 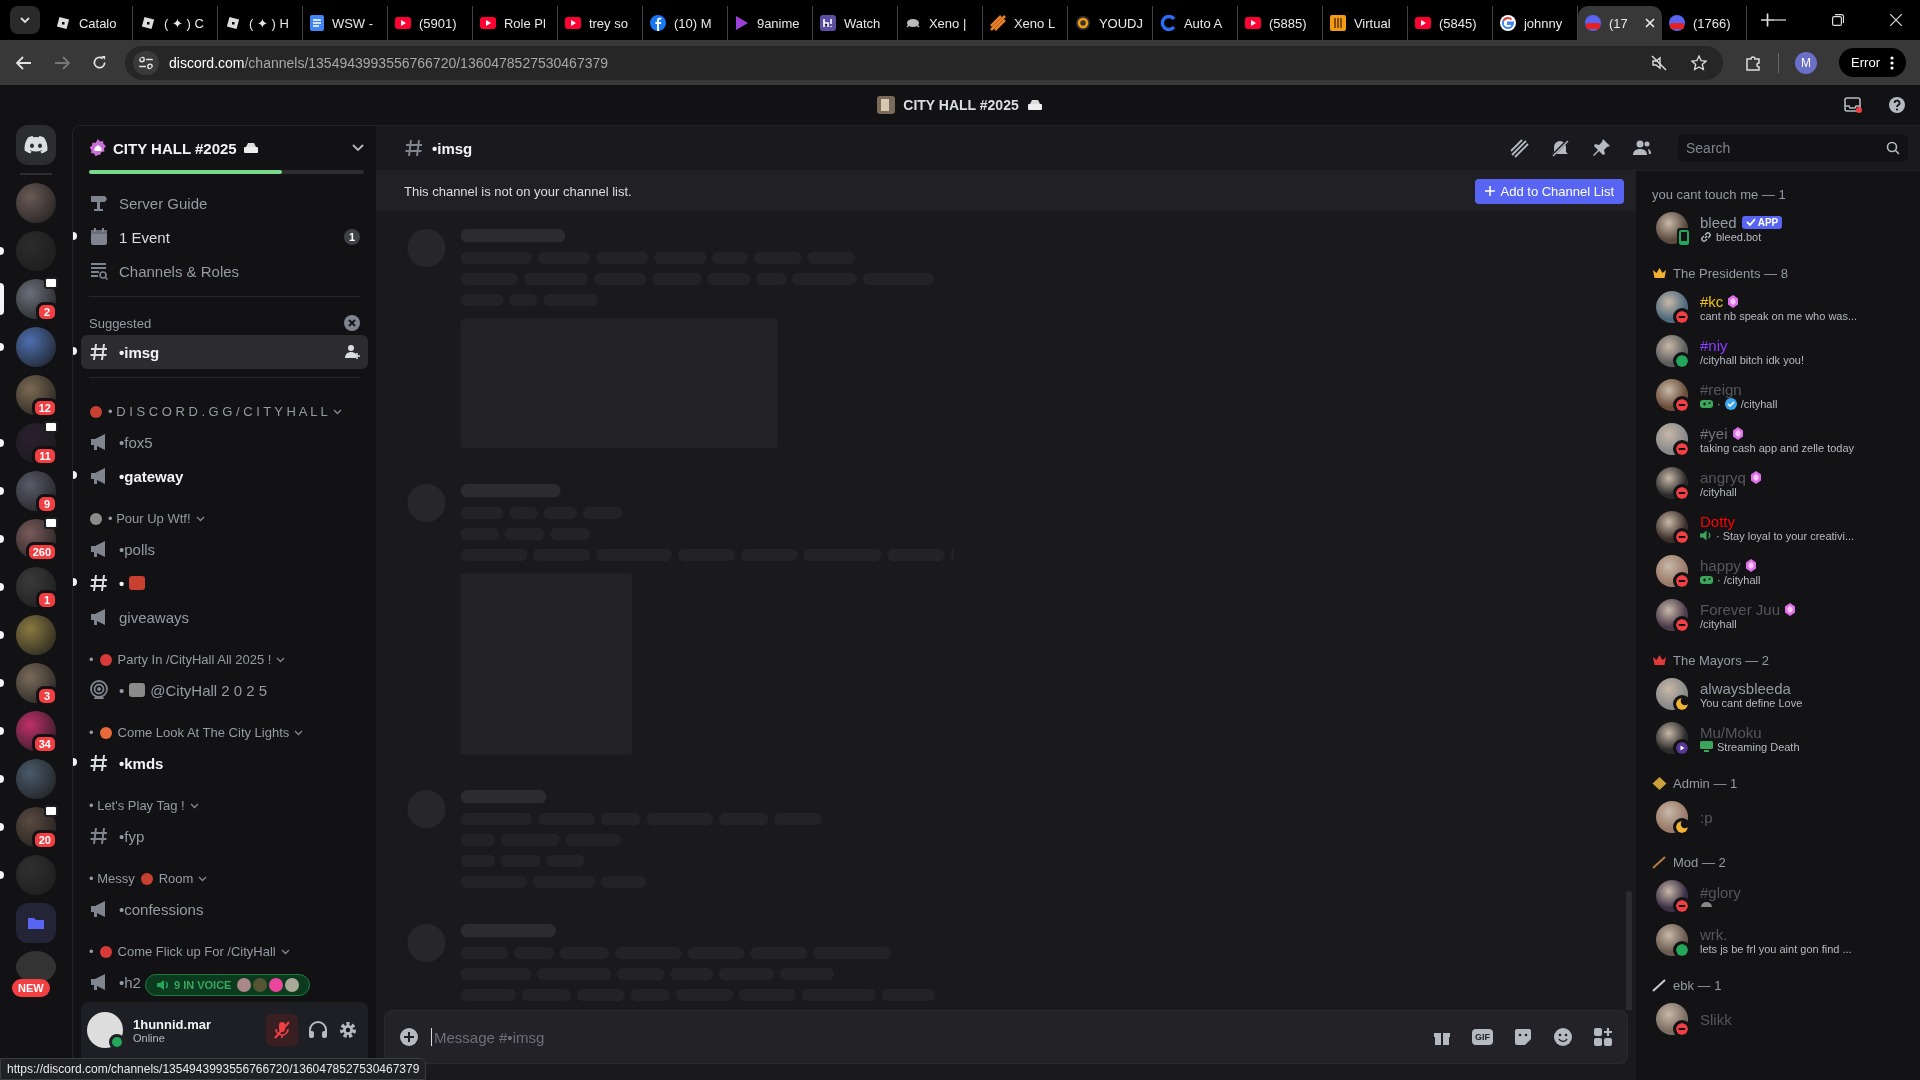 What do you see at coordinates (218, 411) in the screenshot?
I see `category-name: • D I S C O R D . G G / C I T Y H A L L` at bounding box center [218, 411].